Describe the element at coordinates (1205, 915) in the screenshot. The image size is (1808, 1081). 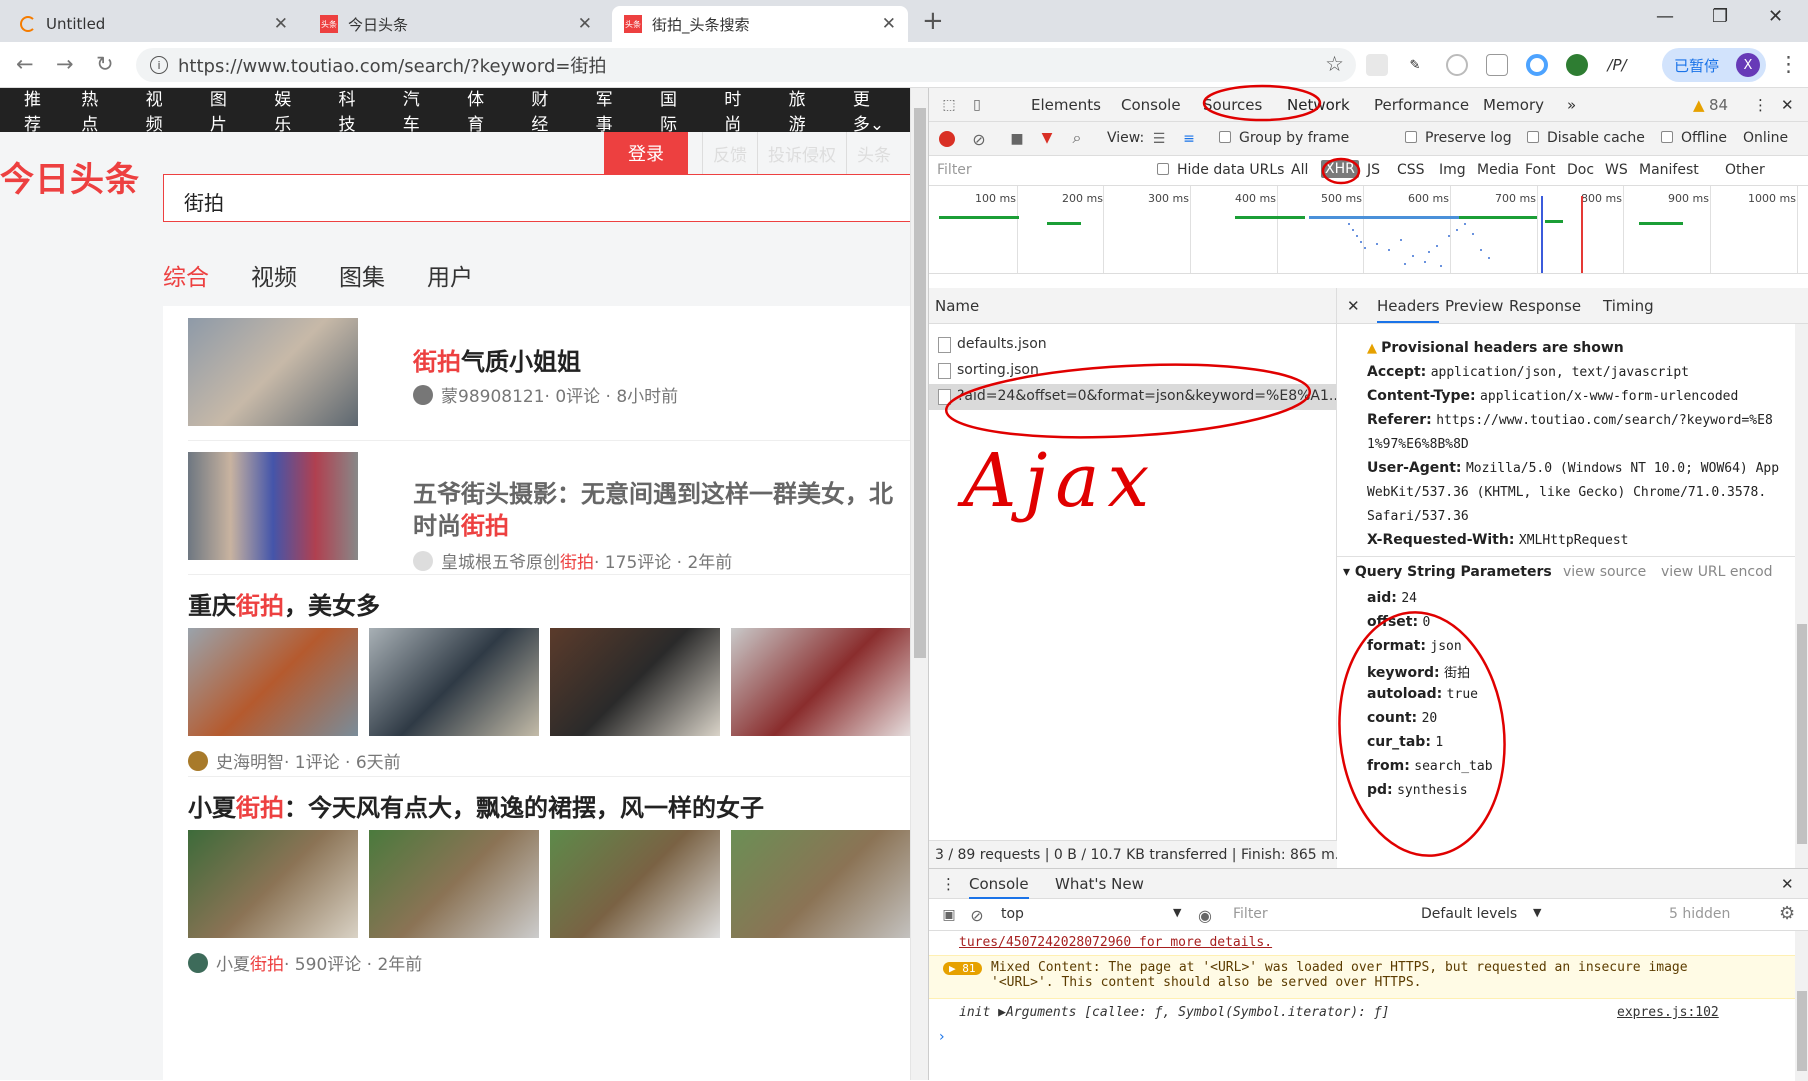
I see `eye-icon: ◉` at that location.